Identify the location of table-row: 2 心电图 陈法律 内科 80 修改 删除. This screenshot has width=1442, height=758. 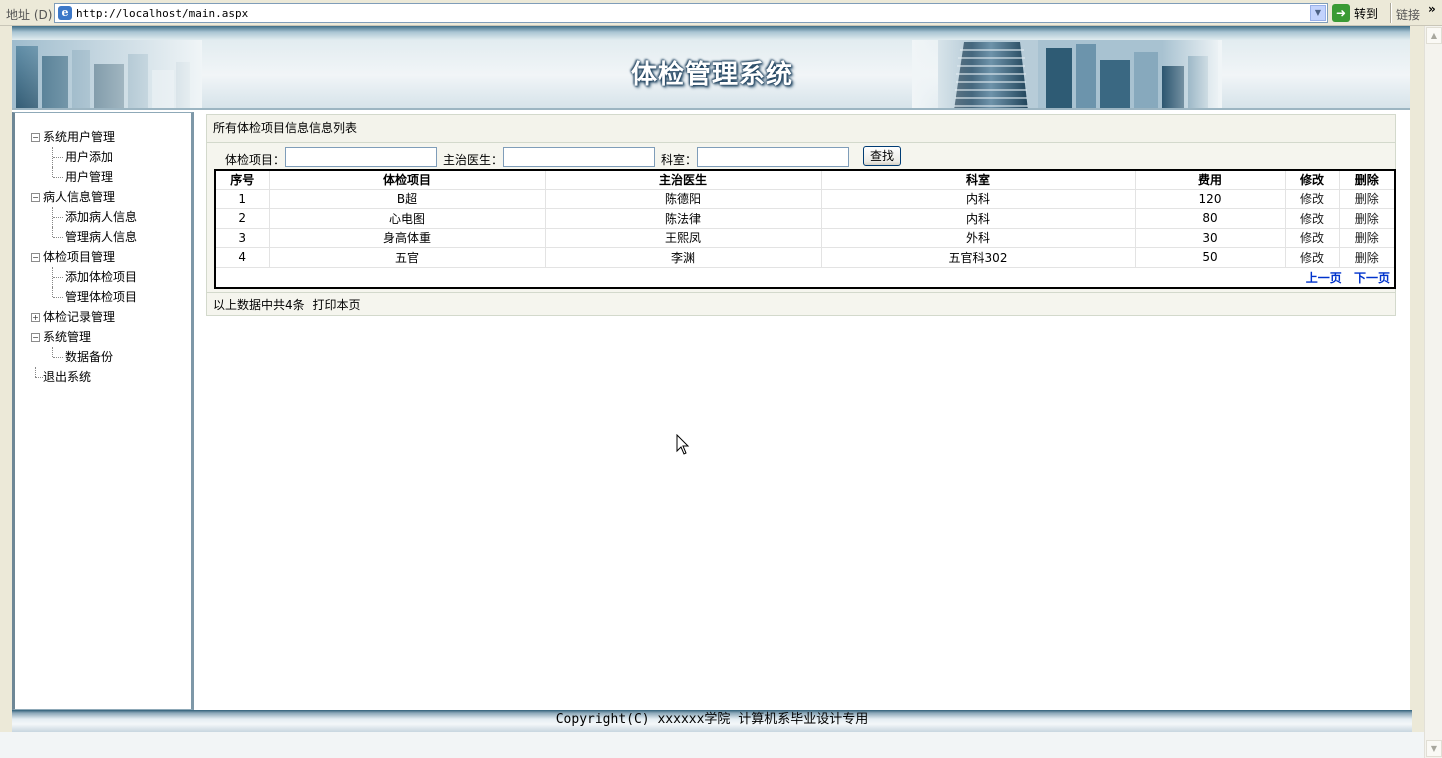
(805, 218).